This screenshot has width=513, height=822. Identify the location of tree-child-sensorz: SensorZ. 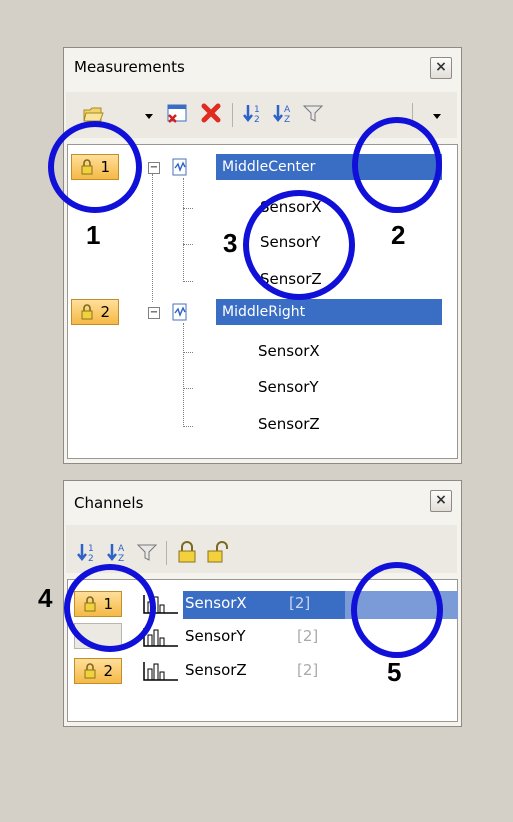
(289, 424).